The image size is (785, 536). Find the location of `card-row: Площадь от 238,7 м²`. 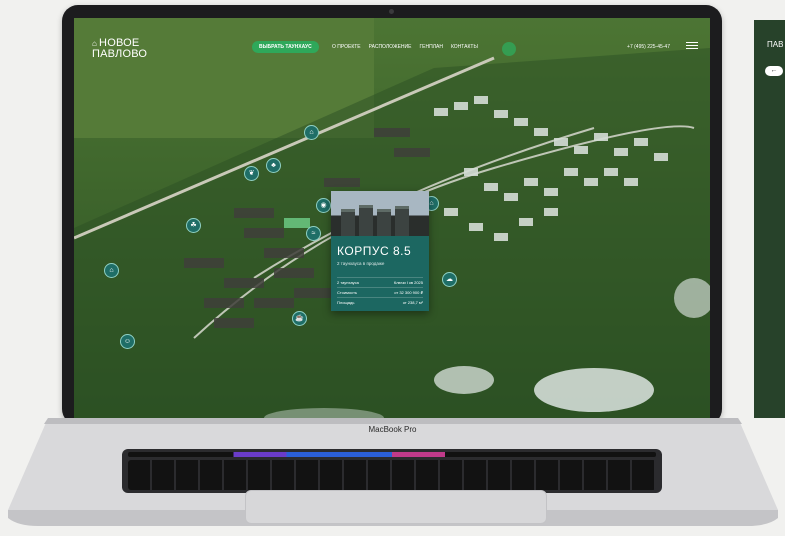

card-row: Площадь от 238,7 м² is located at coordinates (380, 302).